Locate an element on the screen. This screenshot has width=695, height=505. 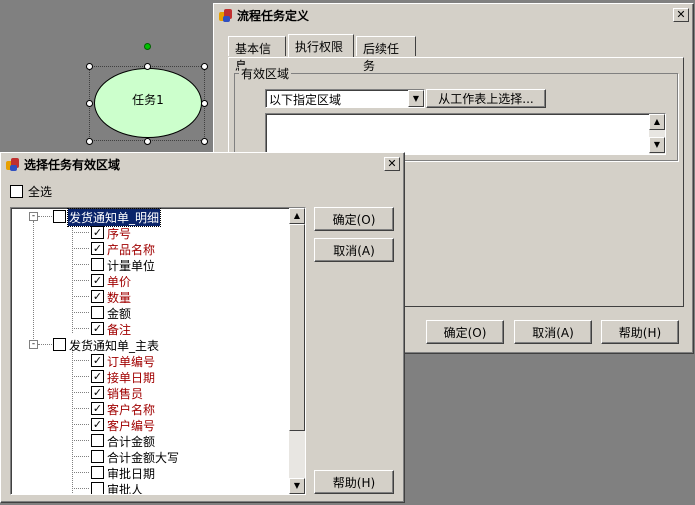
select-cancel-button: 取消(A) is located at coordinates (354, 250).